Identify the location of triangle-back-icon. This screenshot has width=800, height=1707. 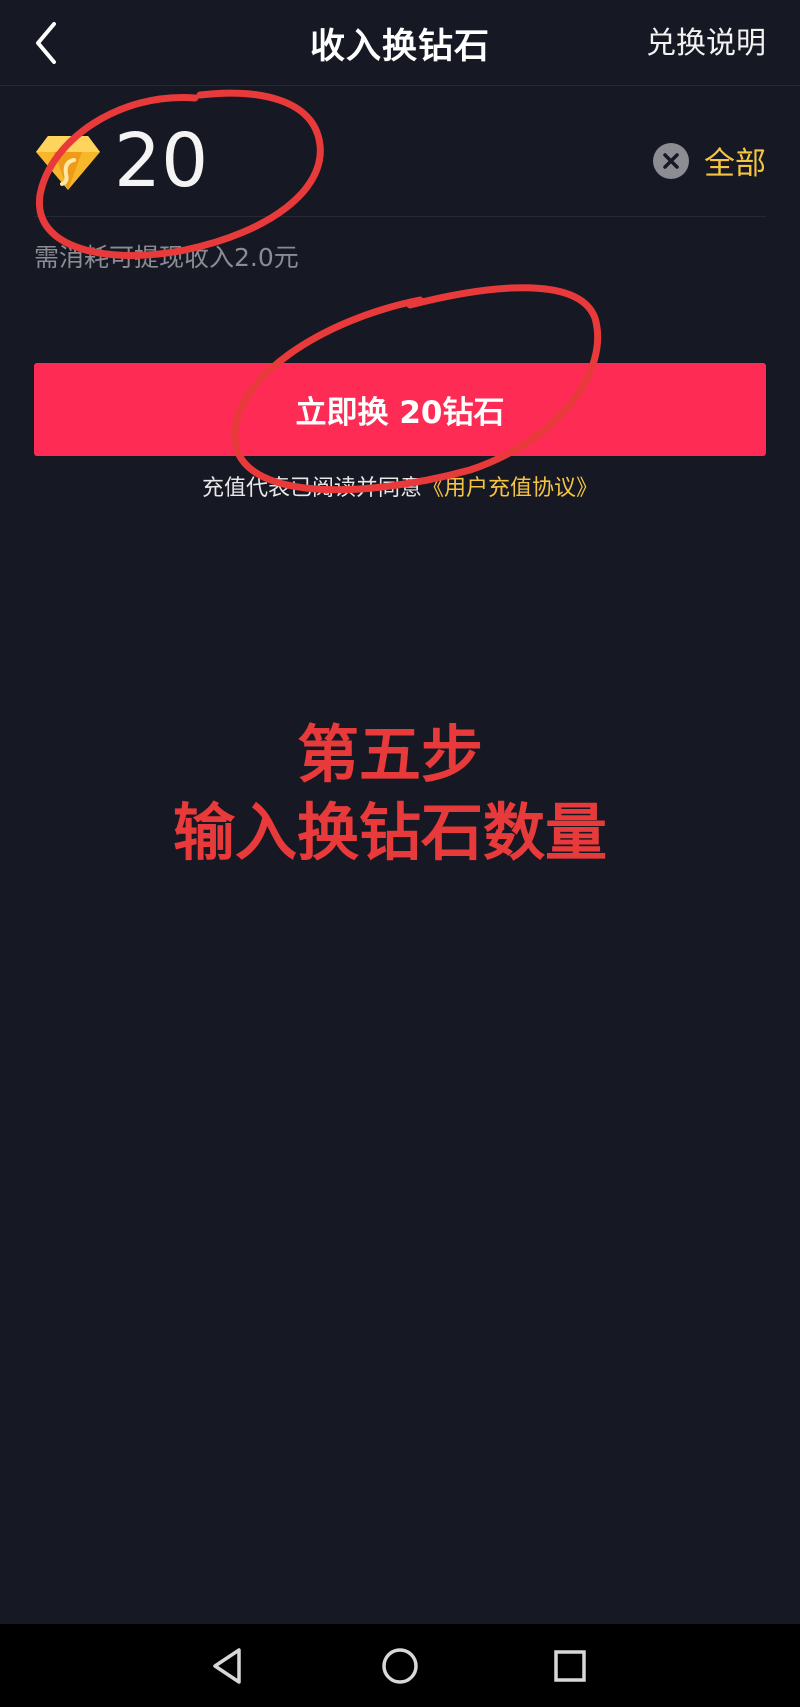
(227, 1666).